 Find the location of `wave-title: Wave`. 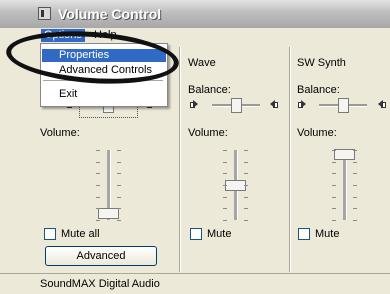

wave-title: Wave is located at coordinates (202, 63).